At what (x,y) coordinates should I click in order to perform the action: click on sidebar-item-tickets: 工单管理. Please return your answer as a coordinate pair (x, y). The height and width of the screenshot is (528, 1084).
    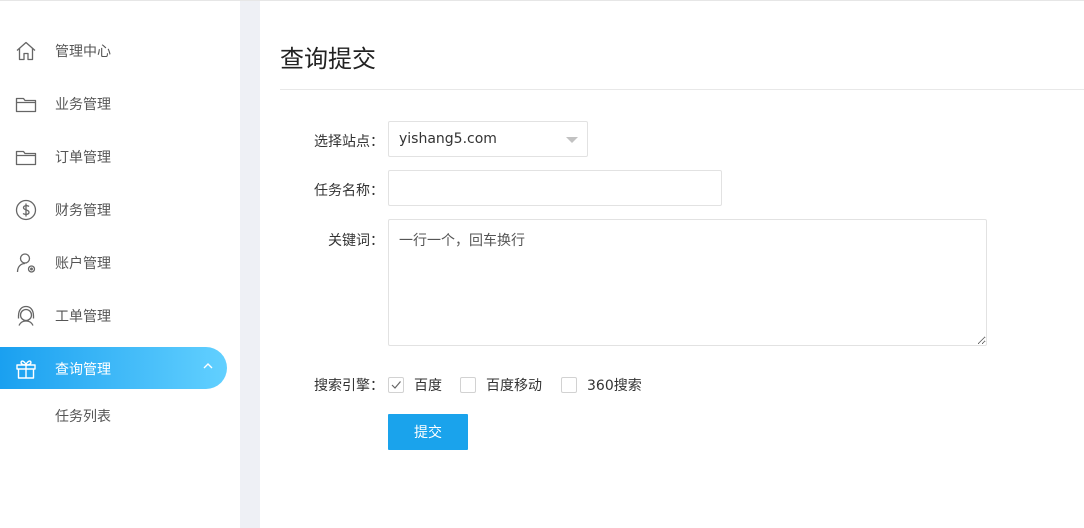
    Looking at the image, I should click on (114, 315).